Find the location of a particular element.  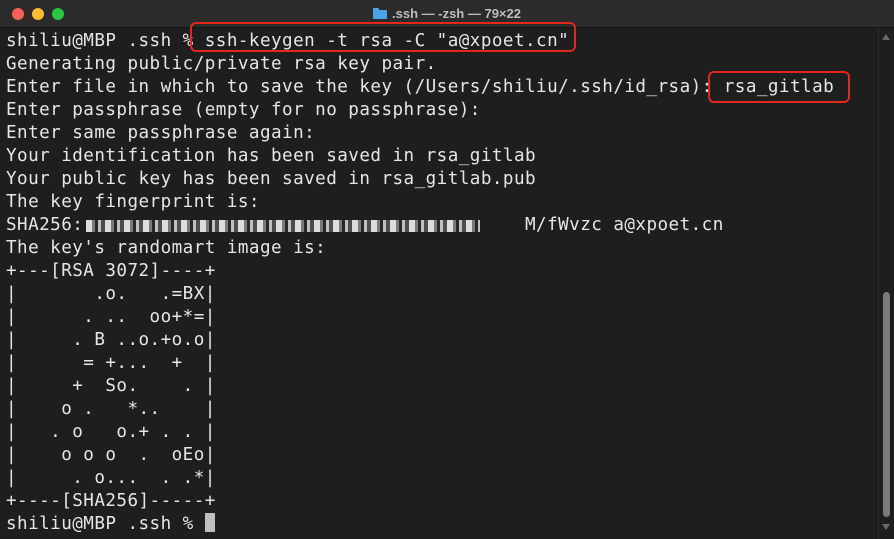

terminal-line: | . B ..o.+o.o| is located at coordinates (111, 340).